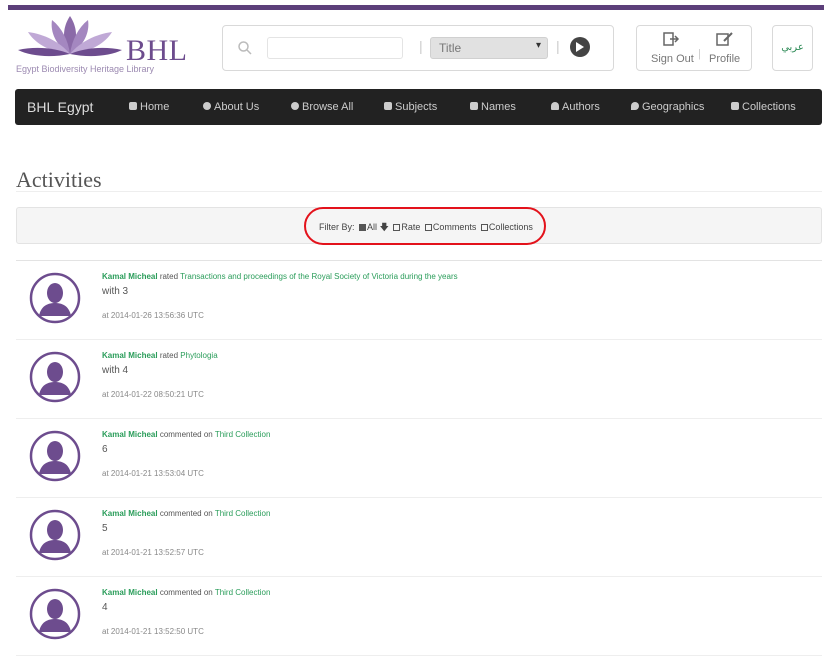  Describe the element at coordinates (725, 59) in the screenshot. I see `profile-label: Profile` at that location.